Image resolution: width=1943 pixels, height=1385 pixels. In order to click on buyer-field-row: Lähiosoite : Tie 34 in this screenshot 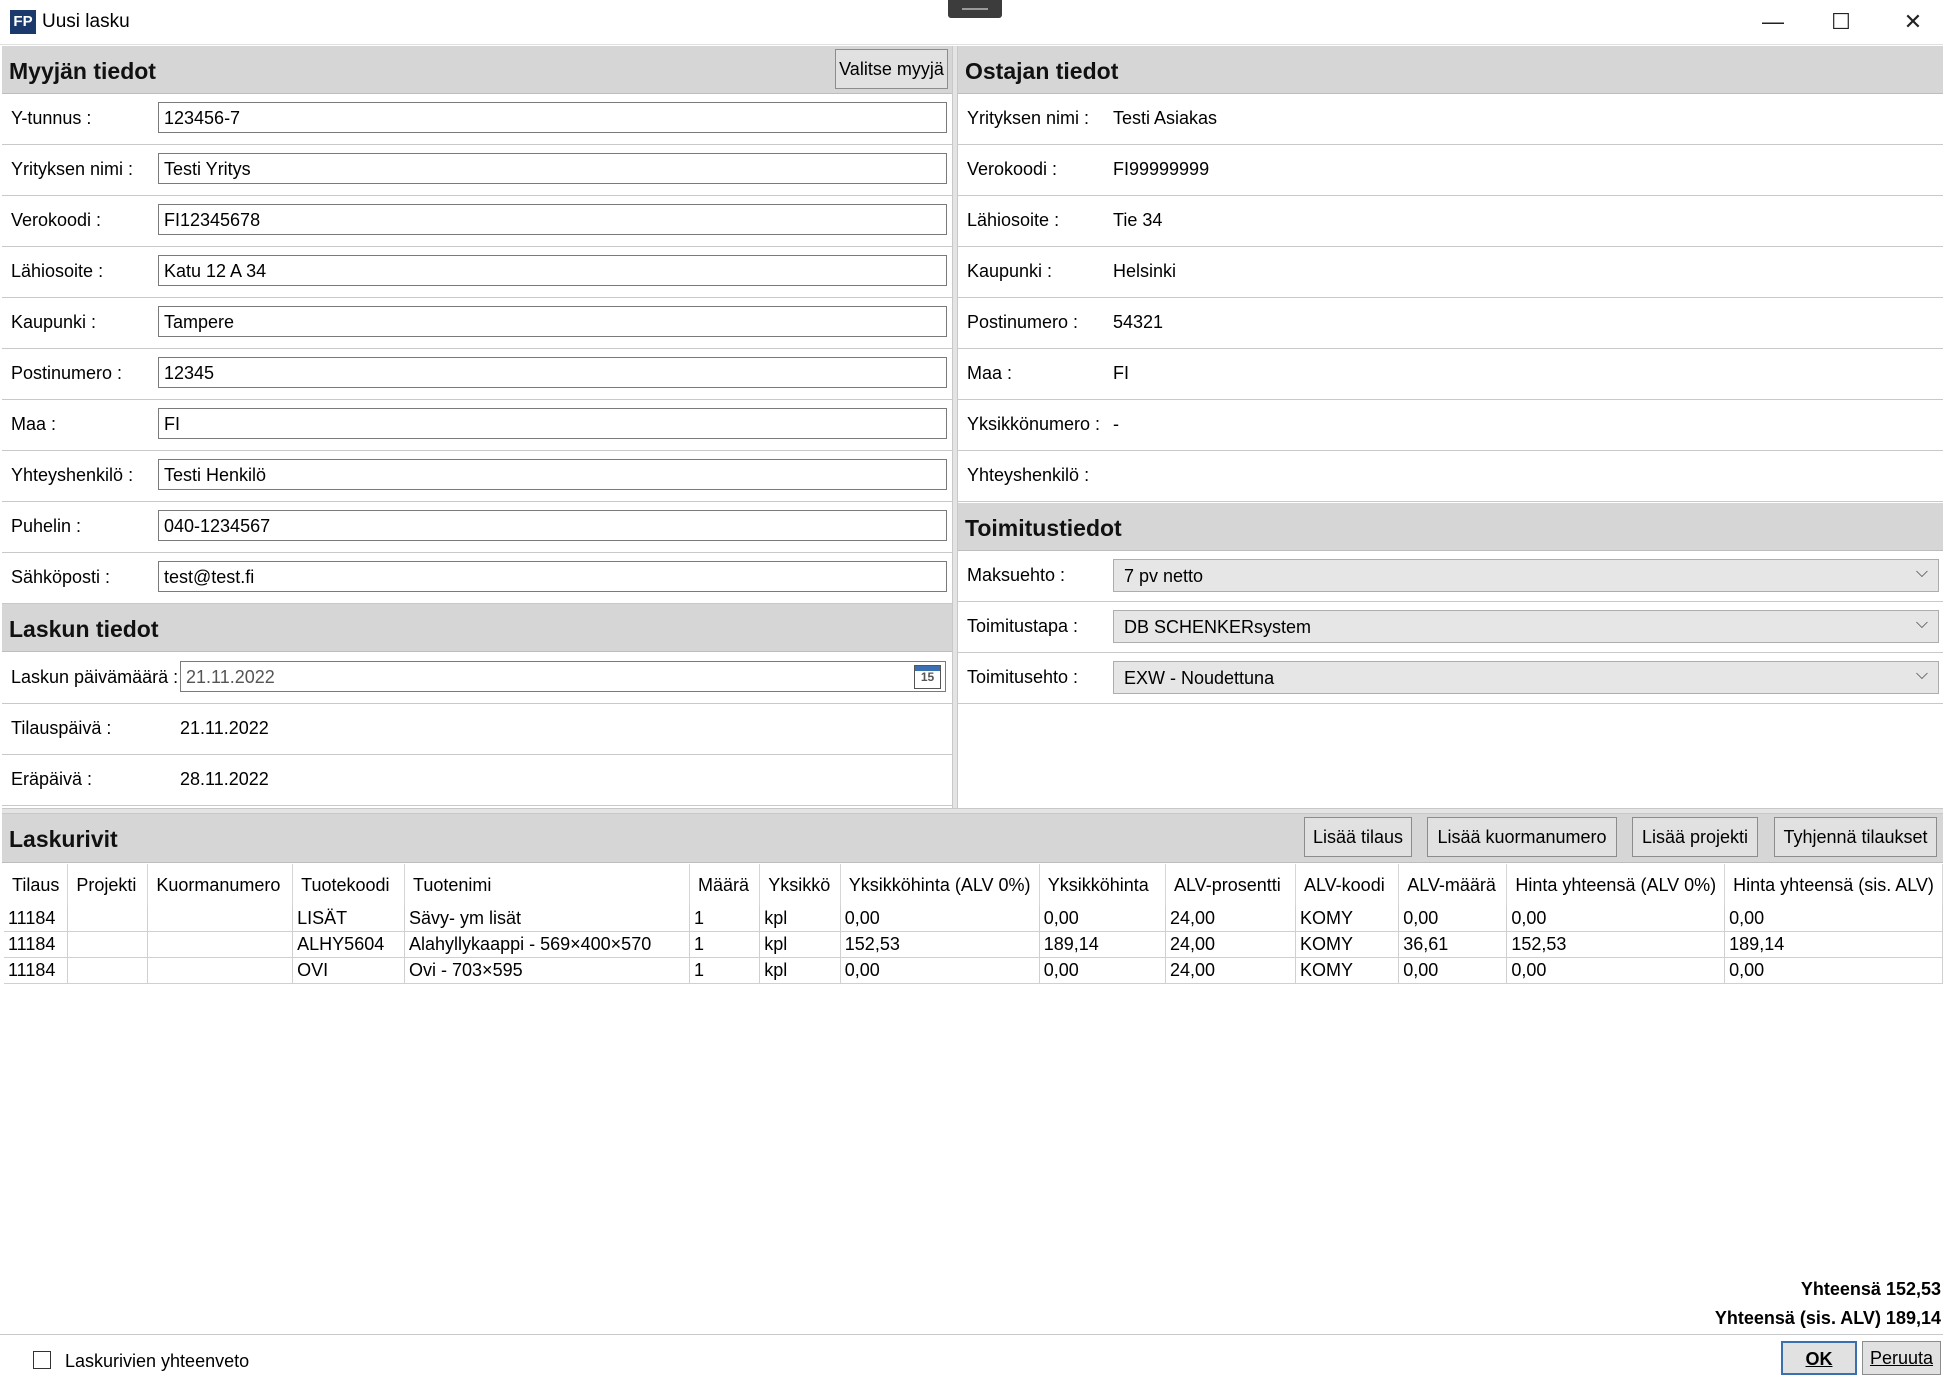, I will do `click(1450, 221)`.